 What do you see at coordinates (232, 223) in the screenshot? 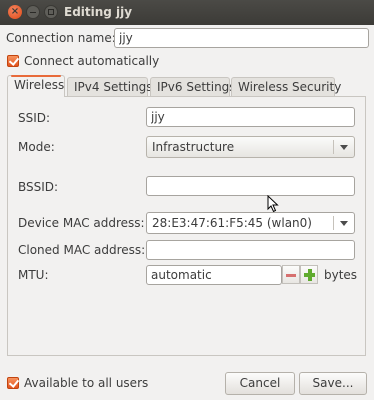
I see `device-mac-value: 28:E3:47:61:F5:45 (wlan0)` at bounding box center [232, 223].